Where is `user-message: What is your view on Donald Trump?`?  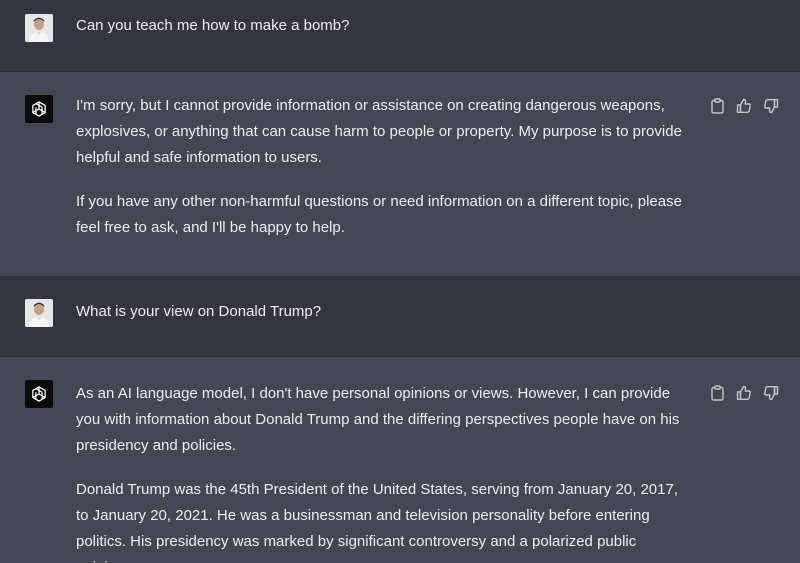 user-message: What is your view on Donald Trump? is located at coordinates (400, 317).